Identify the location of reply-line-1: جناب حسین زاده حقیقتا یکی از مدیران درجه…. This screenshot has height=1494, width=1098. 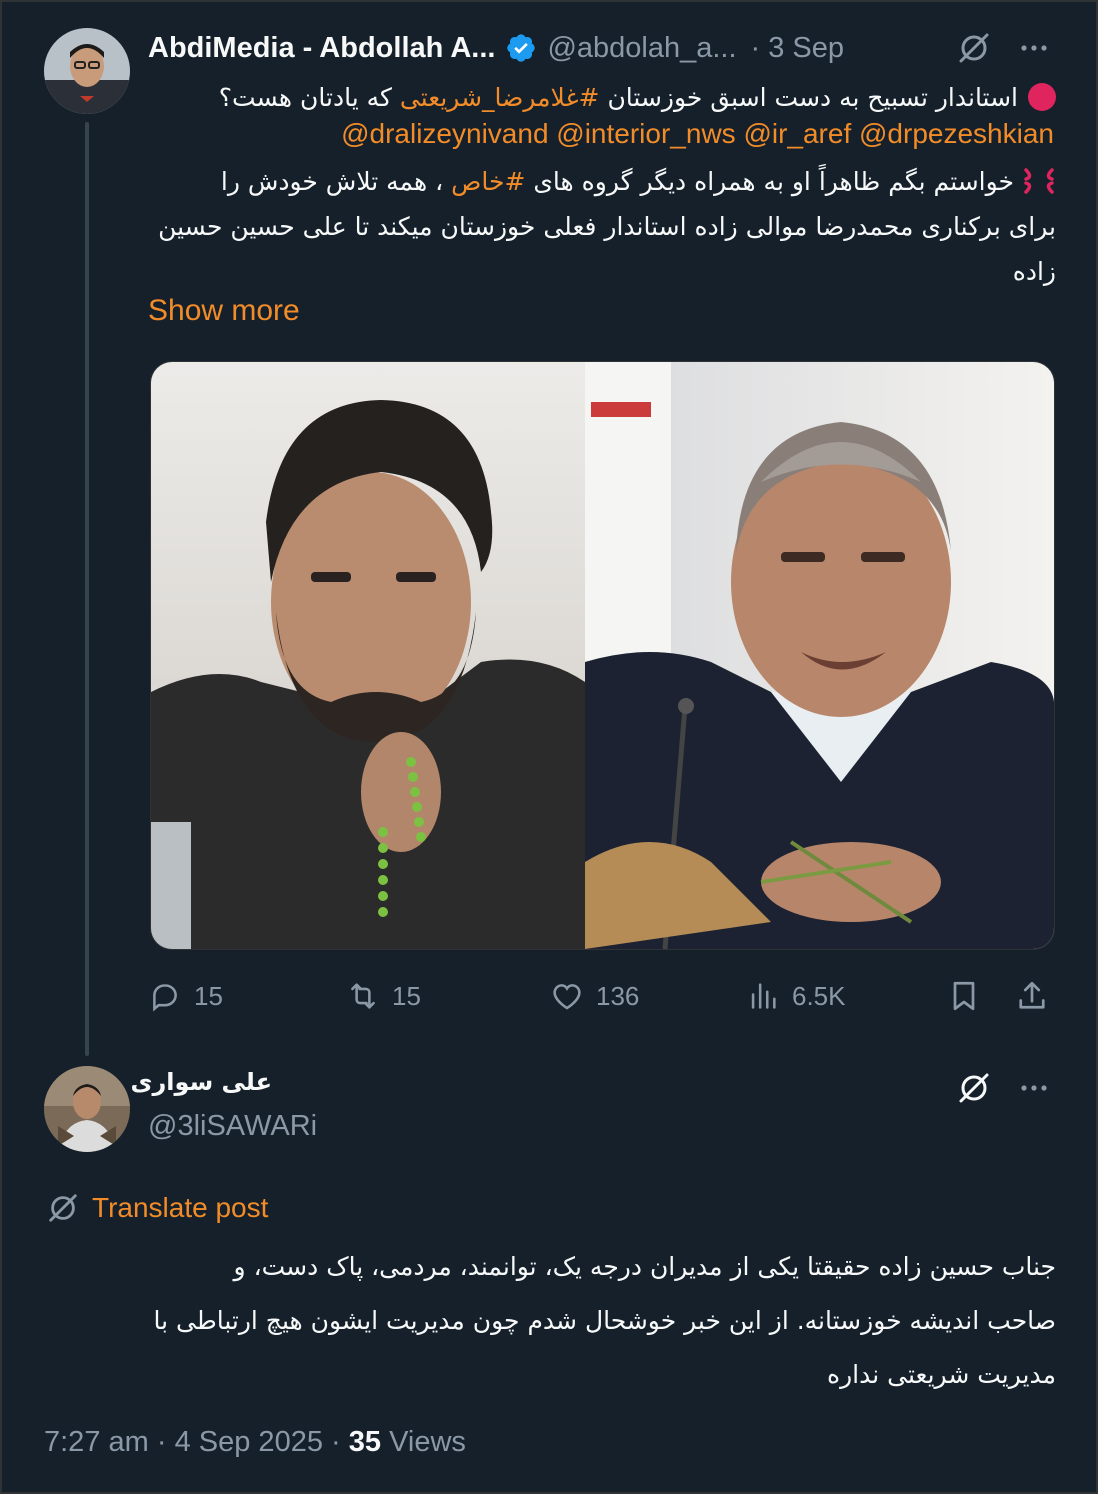
(644, 1266).